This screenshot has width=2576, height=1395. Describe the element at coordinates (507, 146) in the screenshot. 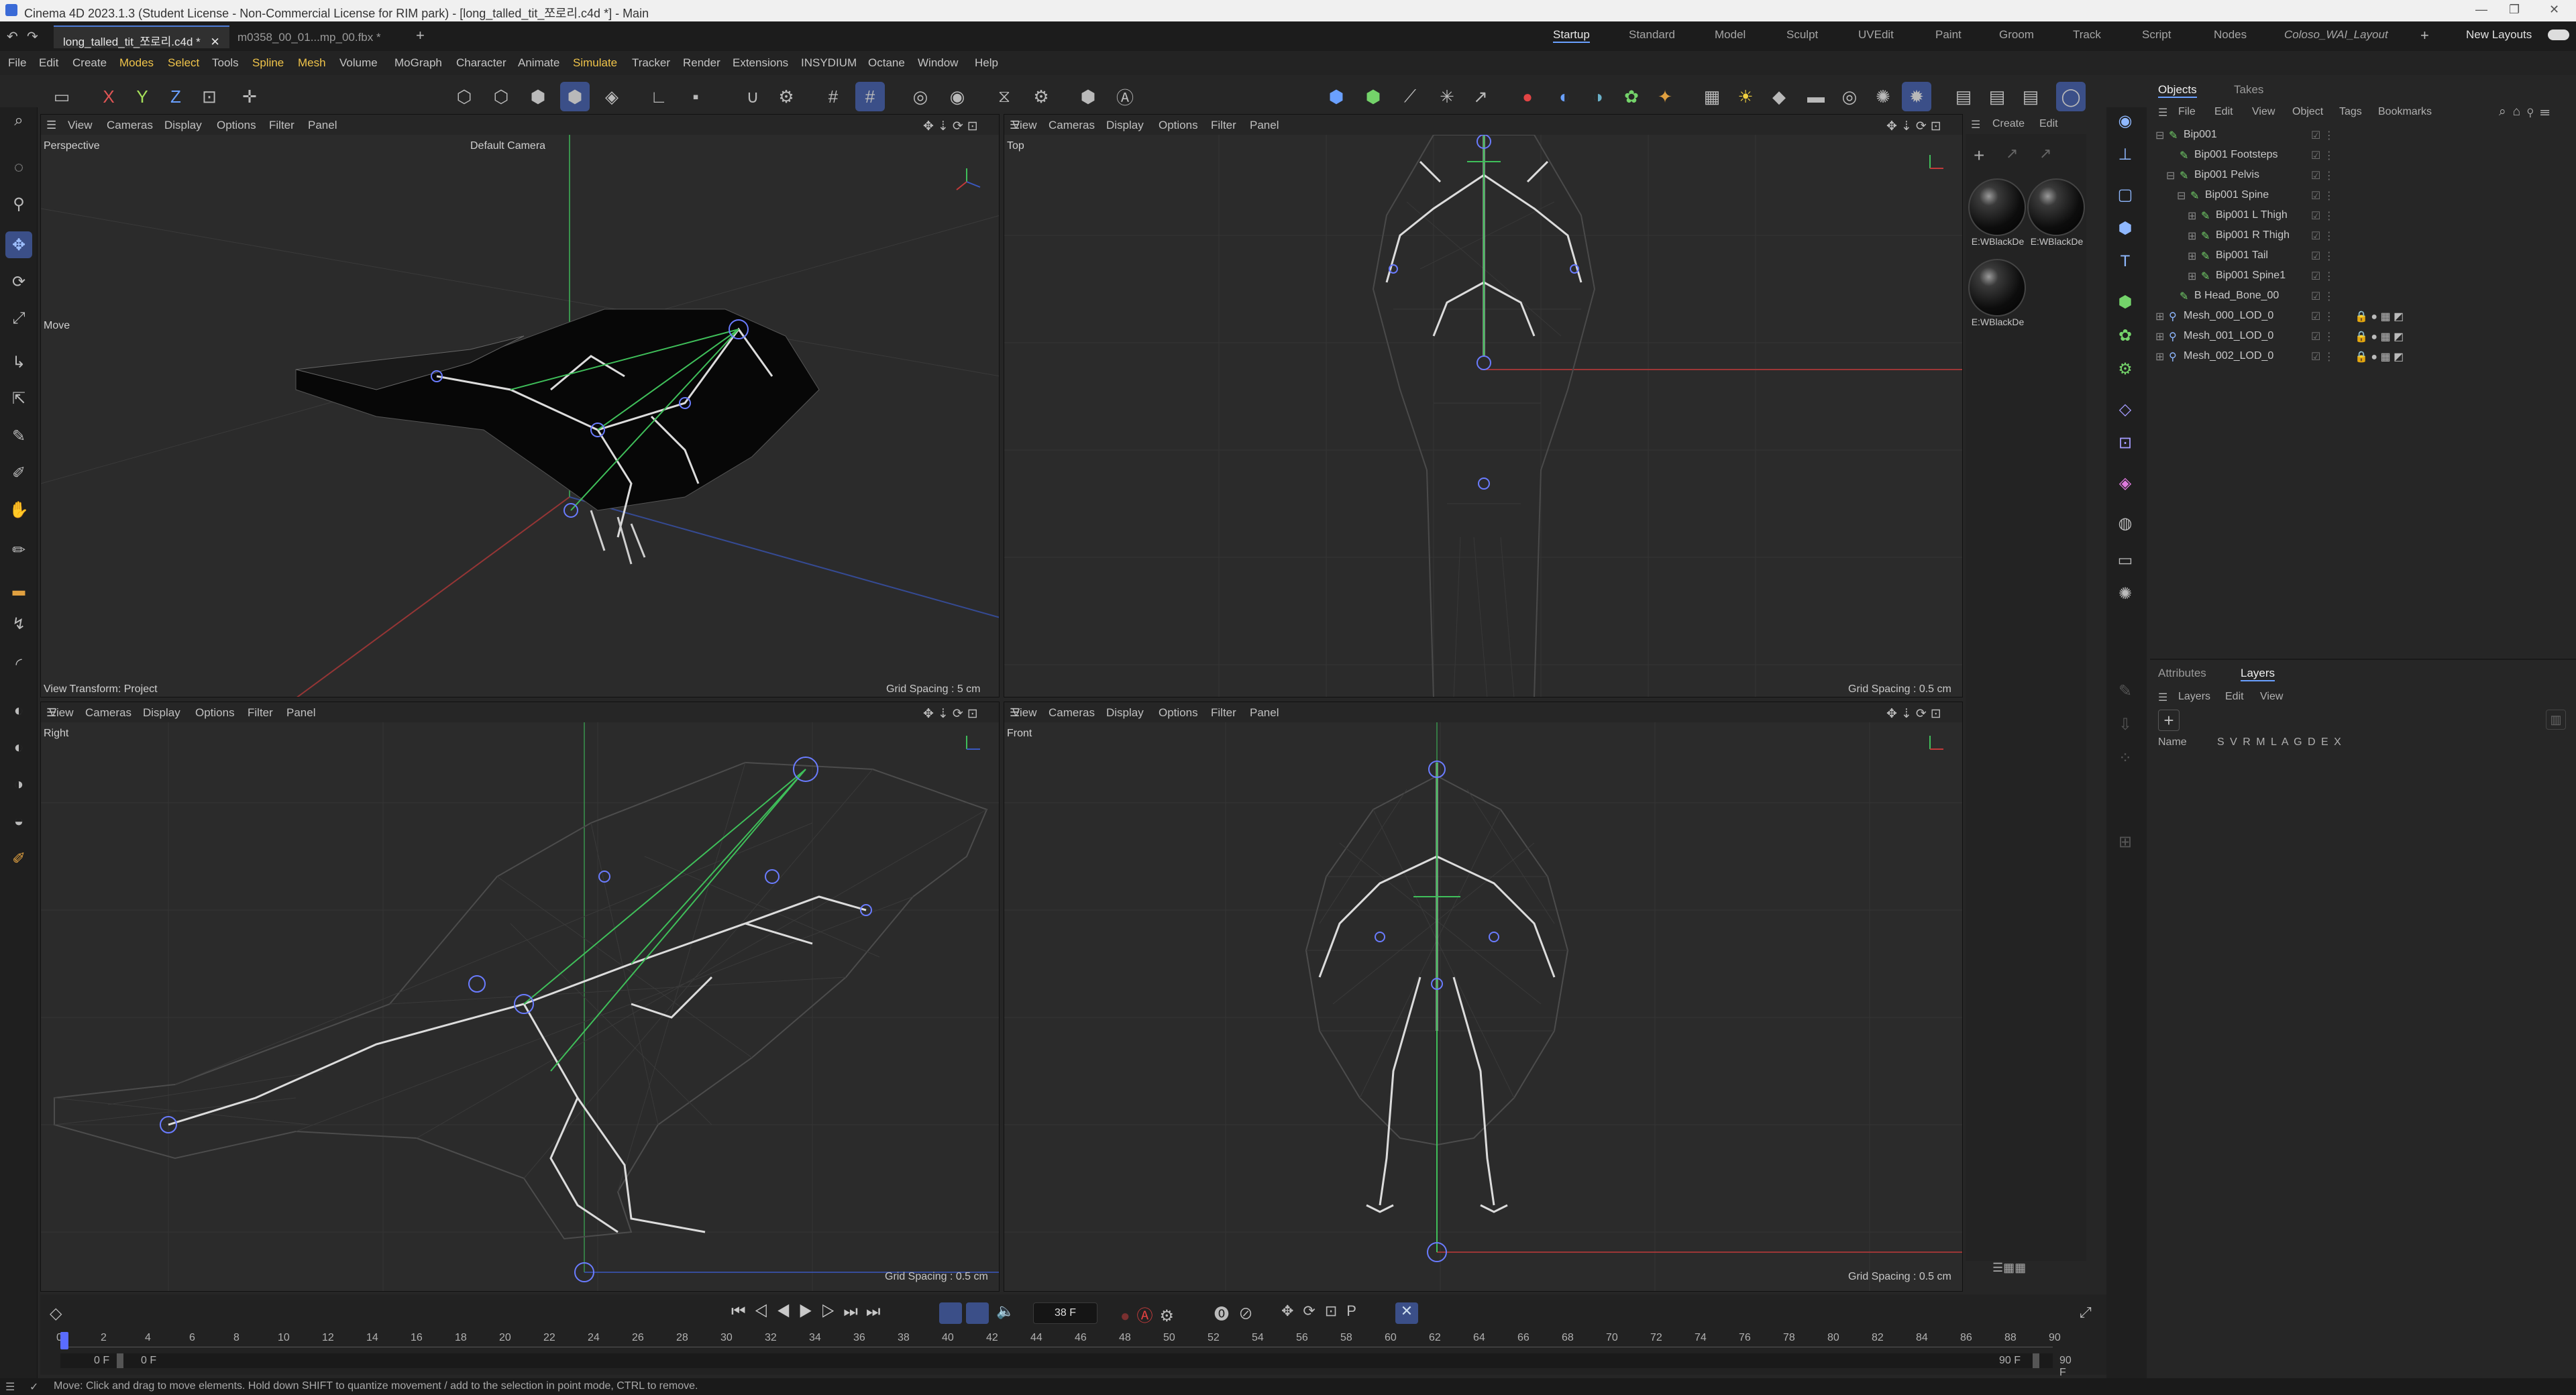

I see `camera-label: Default Camera` at that location.